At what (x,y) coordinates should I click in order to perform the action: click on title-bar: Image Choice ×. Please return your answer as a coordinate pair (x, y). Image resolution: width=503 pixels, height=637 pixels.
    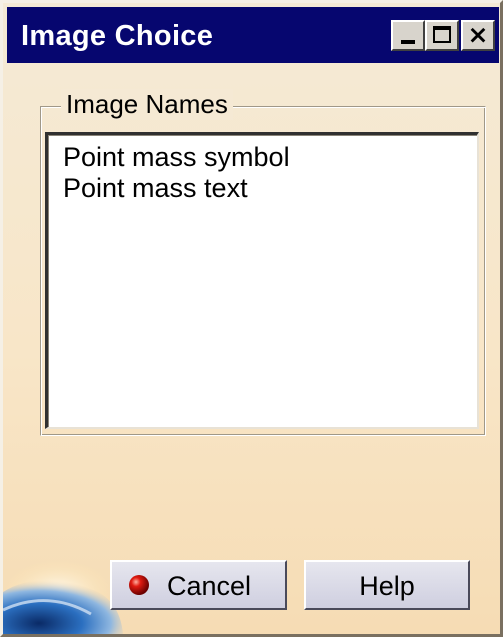
    Looking at the image, I should click on (253, 35).